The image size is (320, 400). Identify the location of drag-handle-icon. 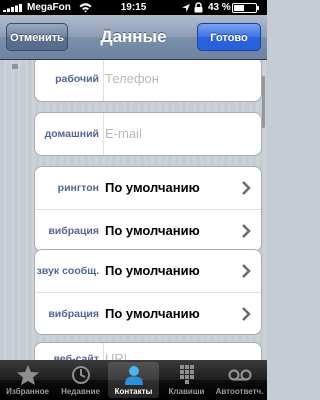
(15, 66).